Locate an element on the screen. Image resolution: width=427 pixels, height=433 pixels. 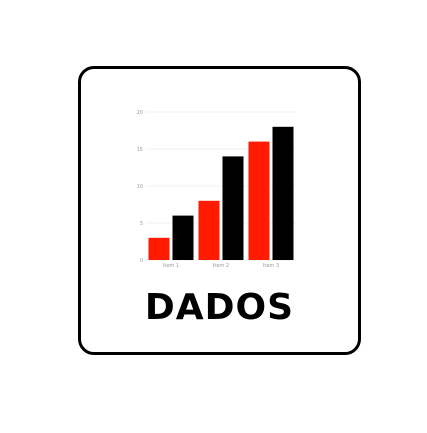
x-tick-label: Item 1 is located at coordinates (171, 266).